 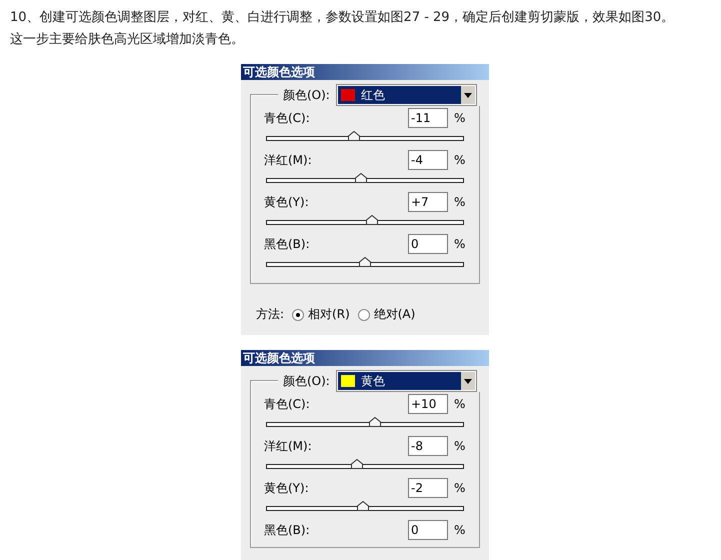 What do you see at coordinates (387, 314) in the screenshot?
I see `radio-option: 绝对(A)` at bounding box center [387, 314].